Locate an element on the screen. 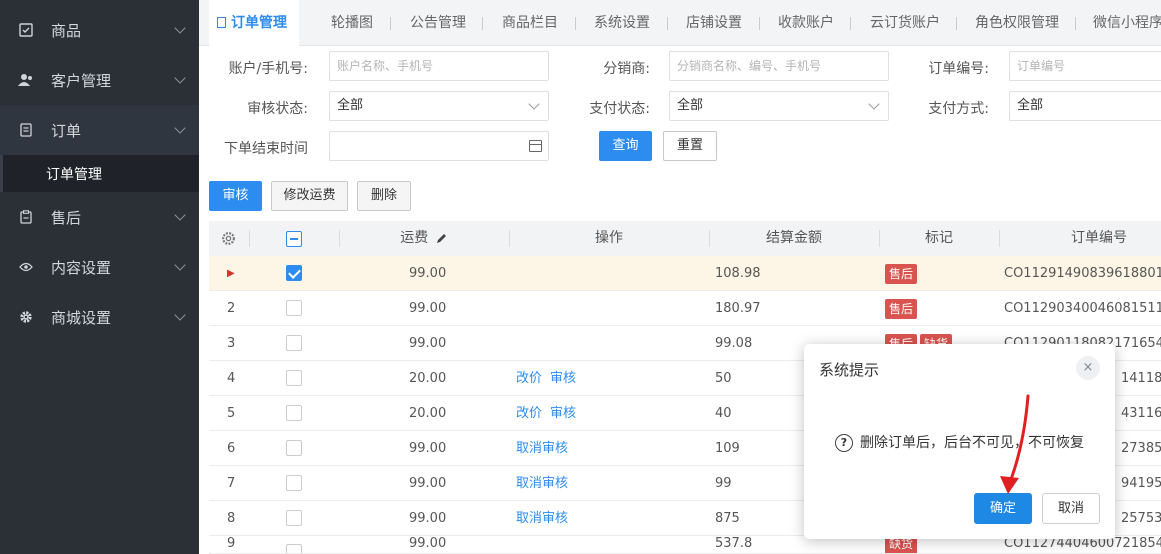 The image size is (1161, 554). gear-icon is located at coordinates (26, 317).